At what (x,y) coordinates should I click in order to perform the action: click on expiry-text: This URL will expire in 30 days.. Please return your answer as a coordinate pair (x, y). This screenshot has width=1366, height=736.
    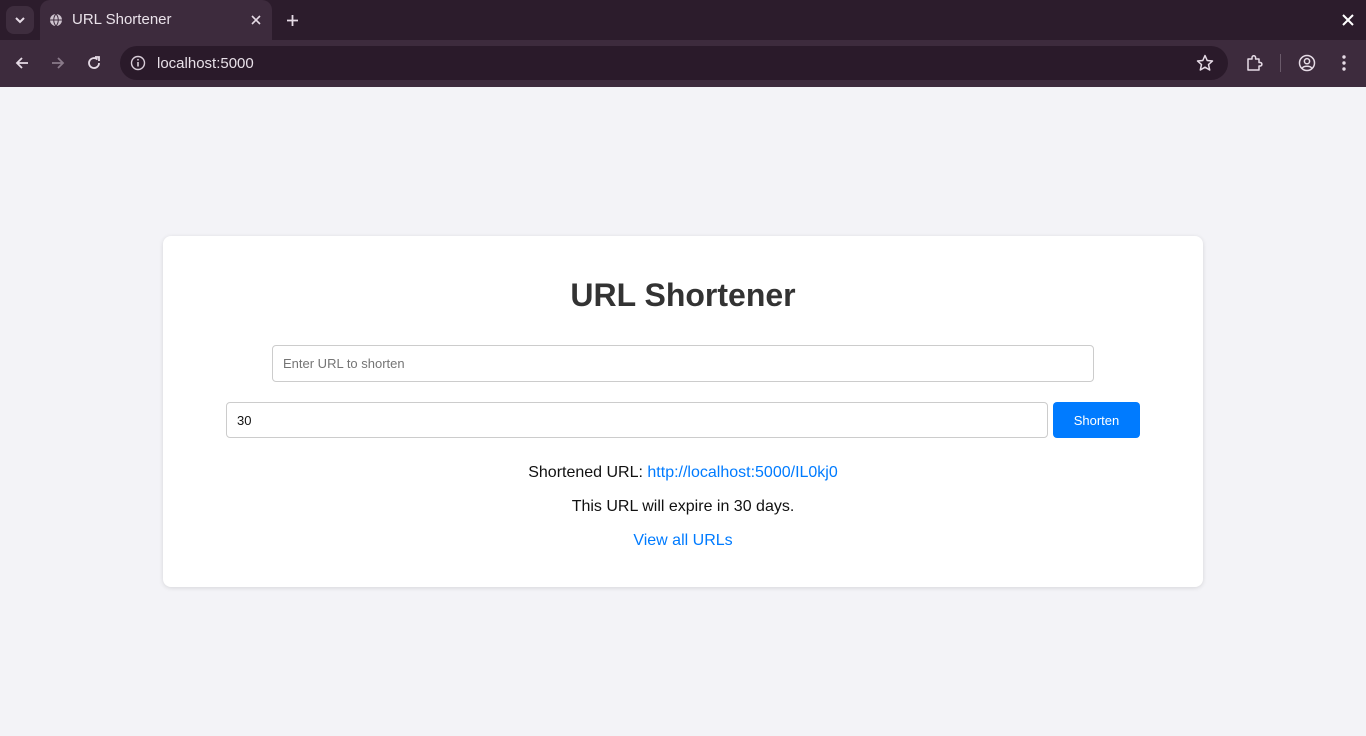
    Looking at the image, I should click on (683, 506).